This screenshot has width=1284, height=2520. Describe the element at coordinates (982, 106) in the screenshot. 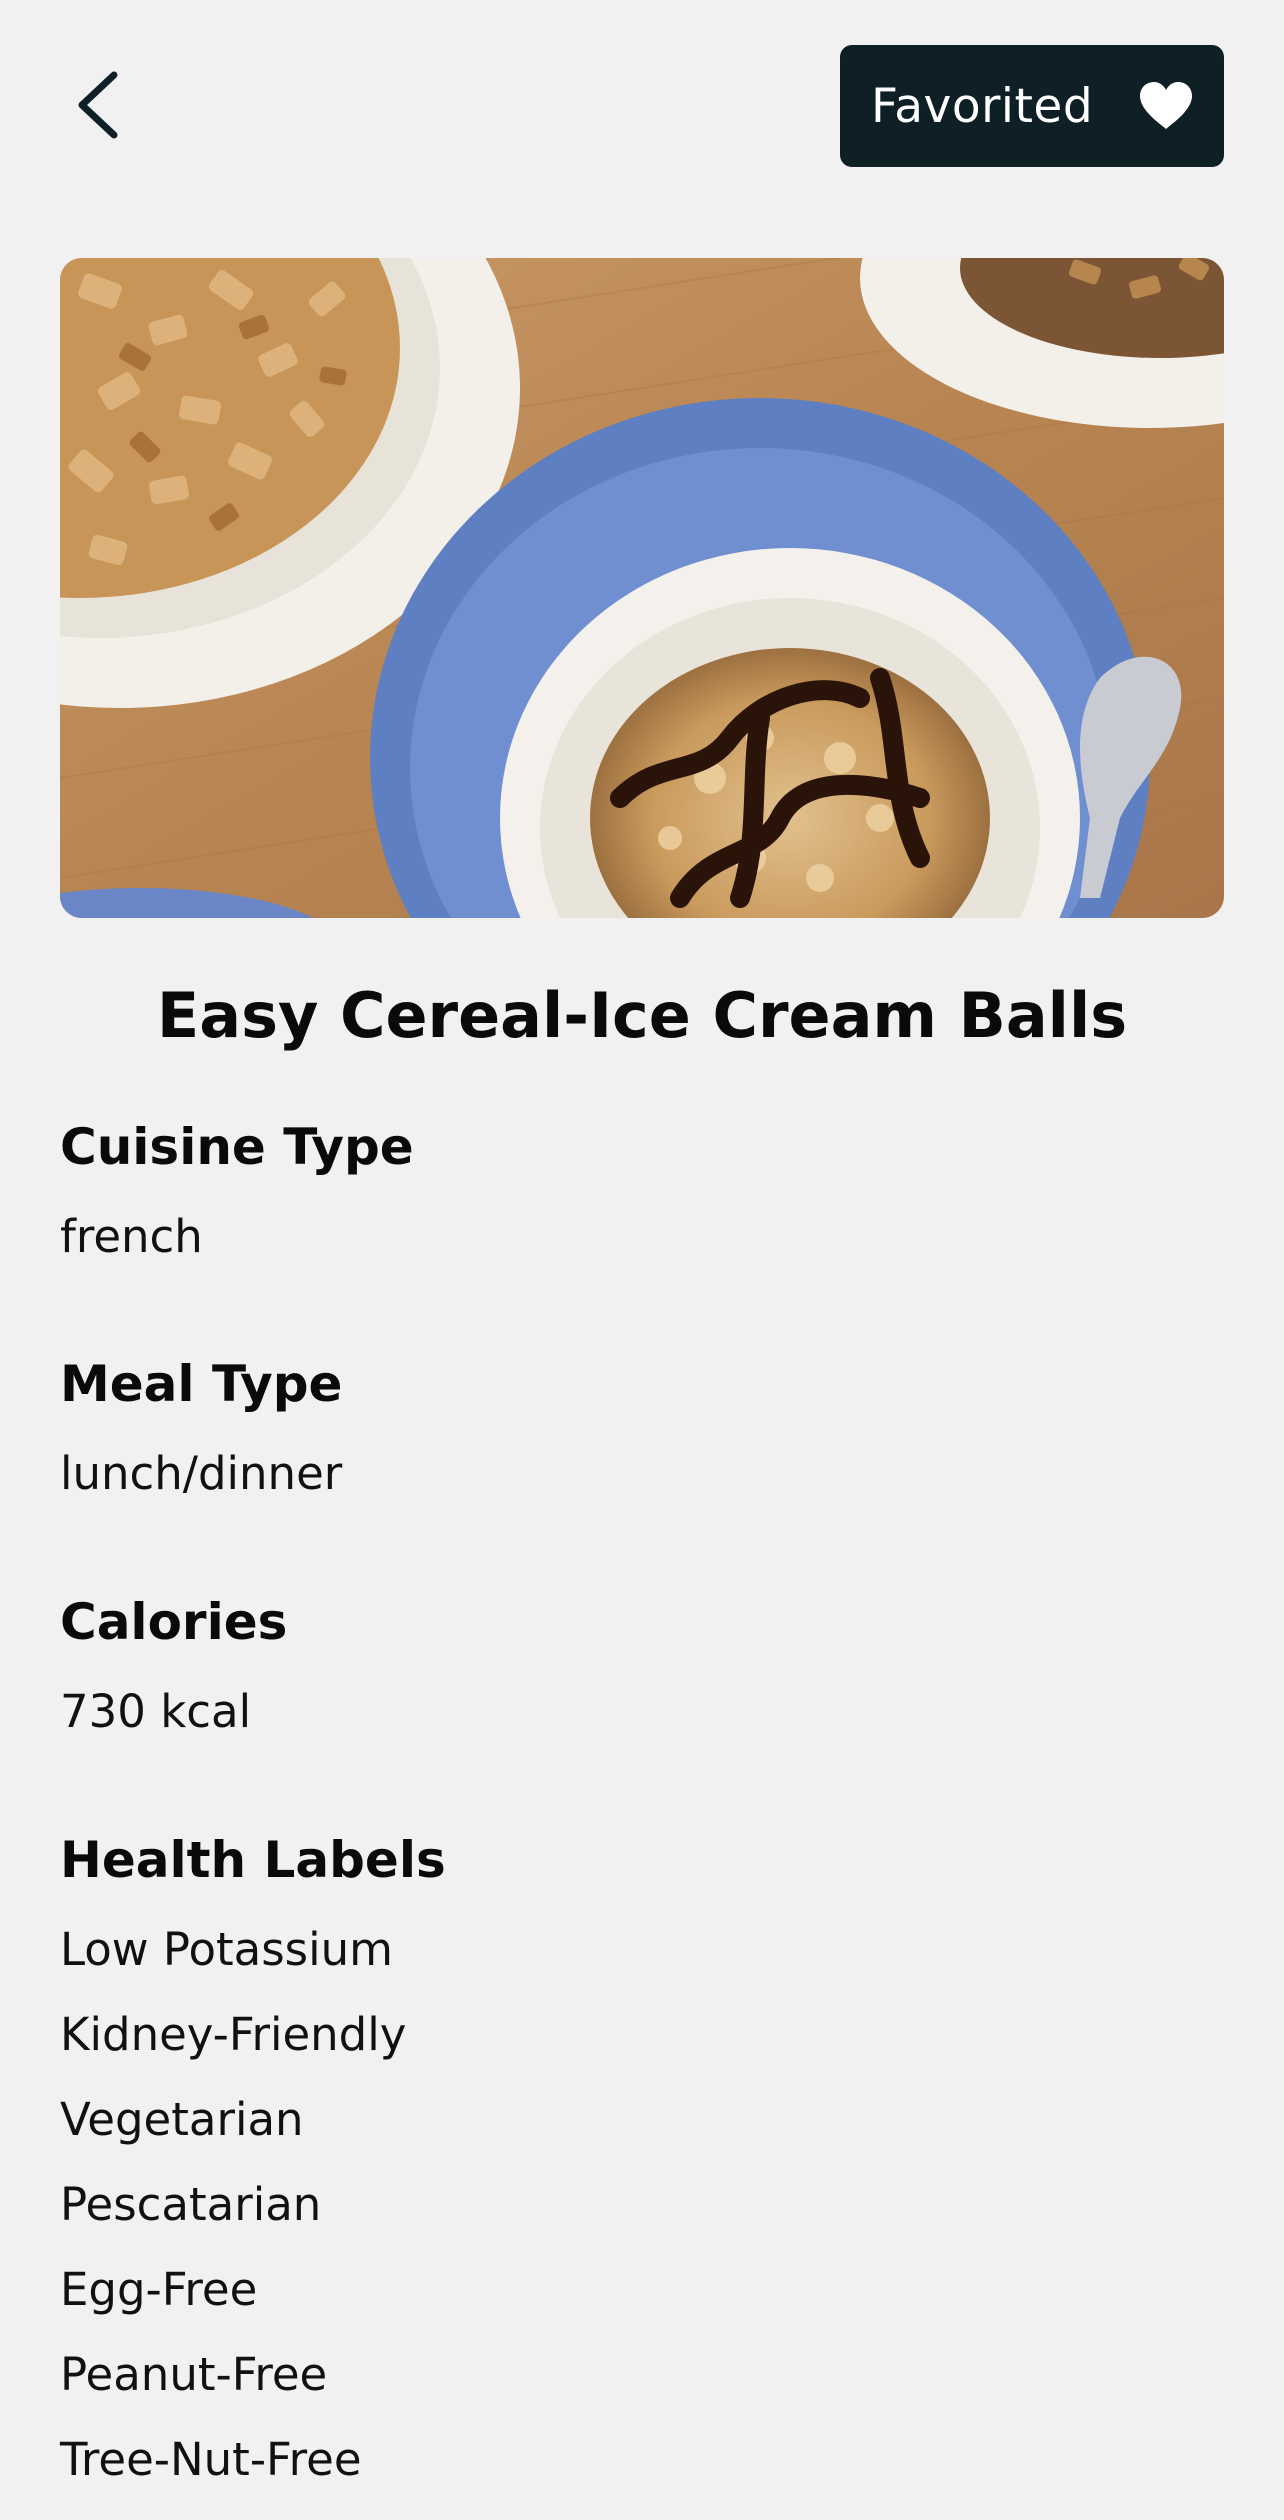

I see `favorite-button-label: Favorited` at that location.